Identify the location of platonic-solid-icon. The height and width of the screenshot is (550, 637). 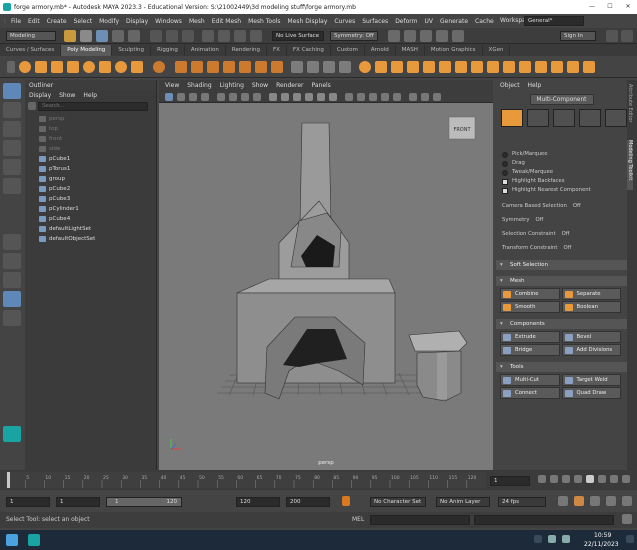
(137, 66).